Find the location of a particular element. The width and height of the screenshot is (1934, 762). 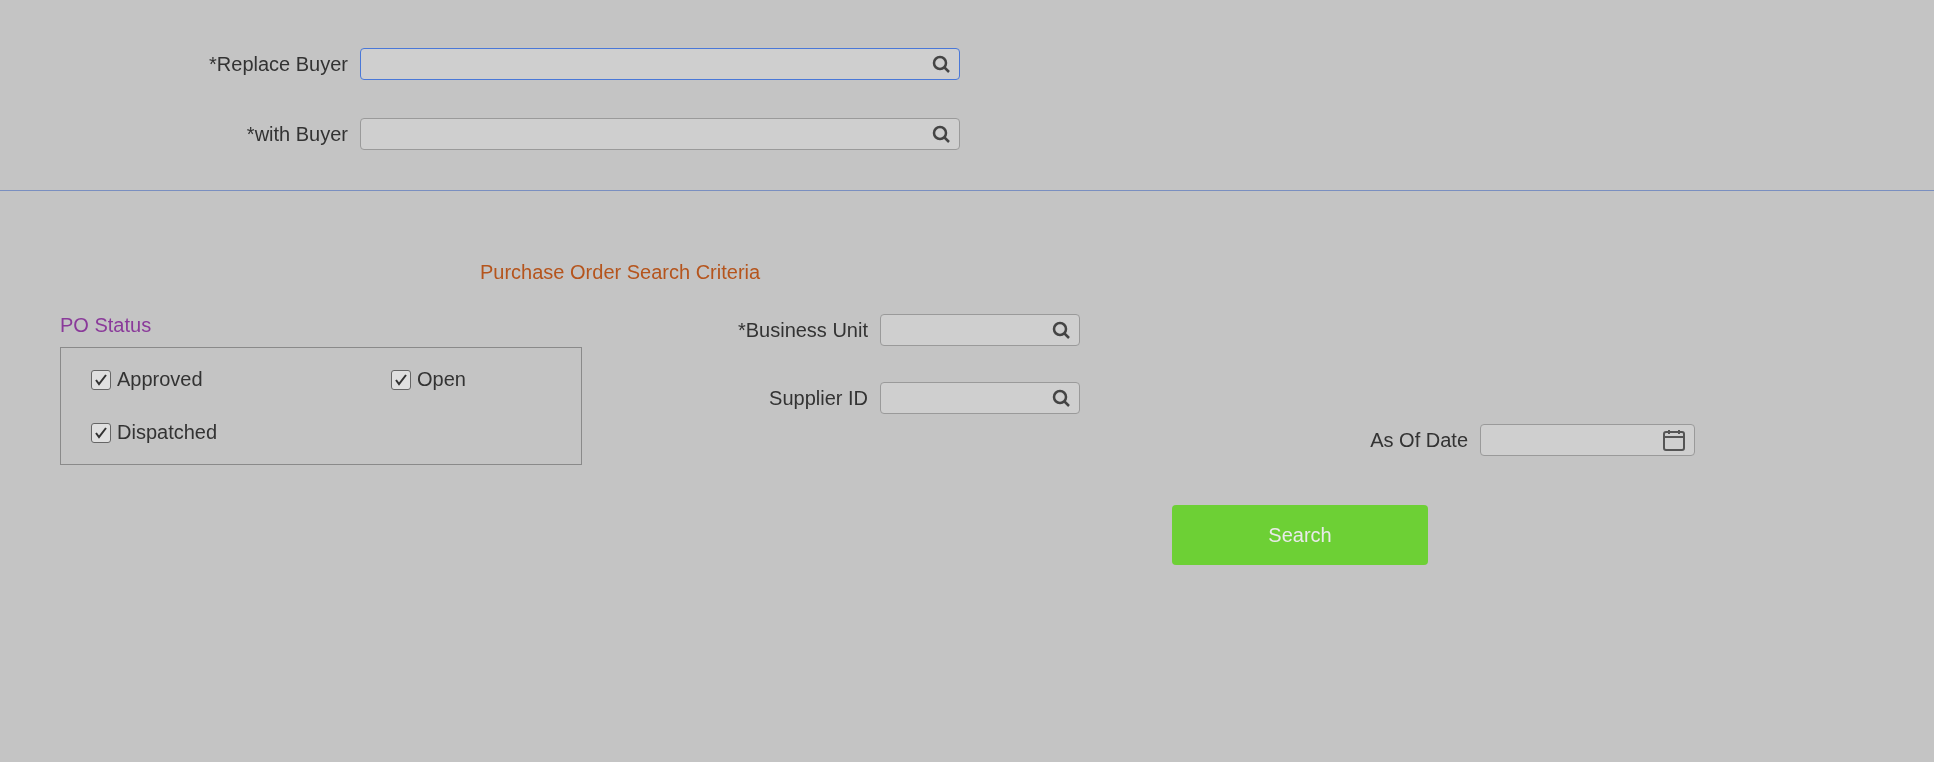

group-legend: PO Status is located at coordinates (106, 325).